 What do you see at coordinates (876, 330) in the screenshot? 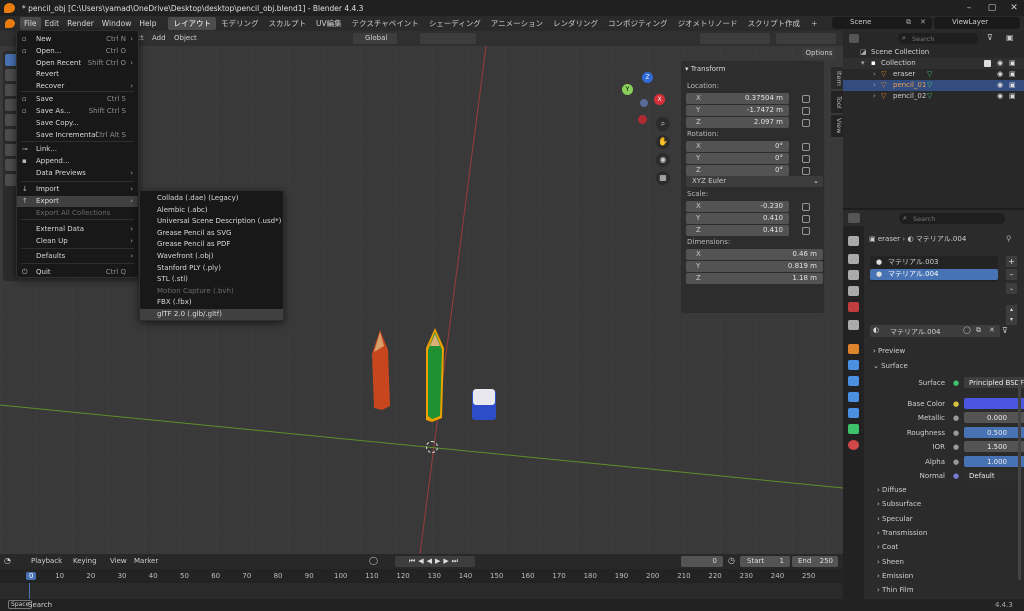
I see `material-browse-icon: ◐` at bounding box center [876, 330].